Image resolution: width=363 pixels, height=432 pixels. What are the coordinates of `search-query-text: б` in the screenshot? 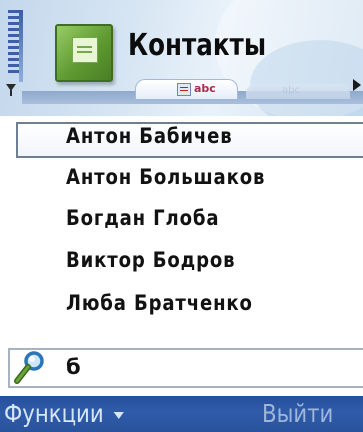 It's located at (73, 367).